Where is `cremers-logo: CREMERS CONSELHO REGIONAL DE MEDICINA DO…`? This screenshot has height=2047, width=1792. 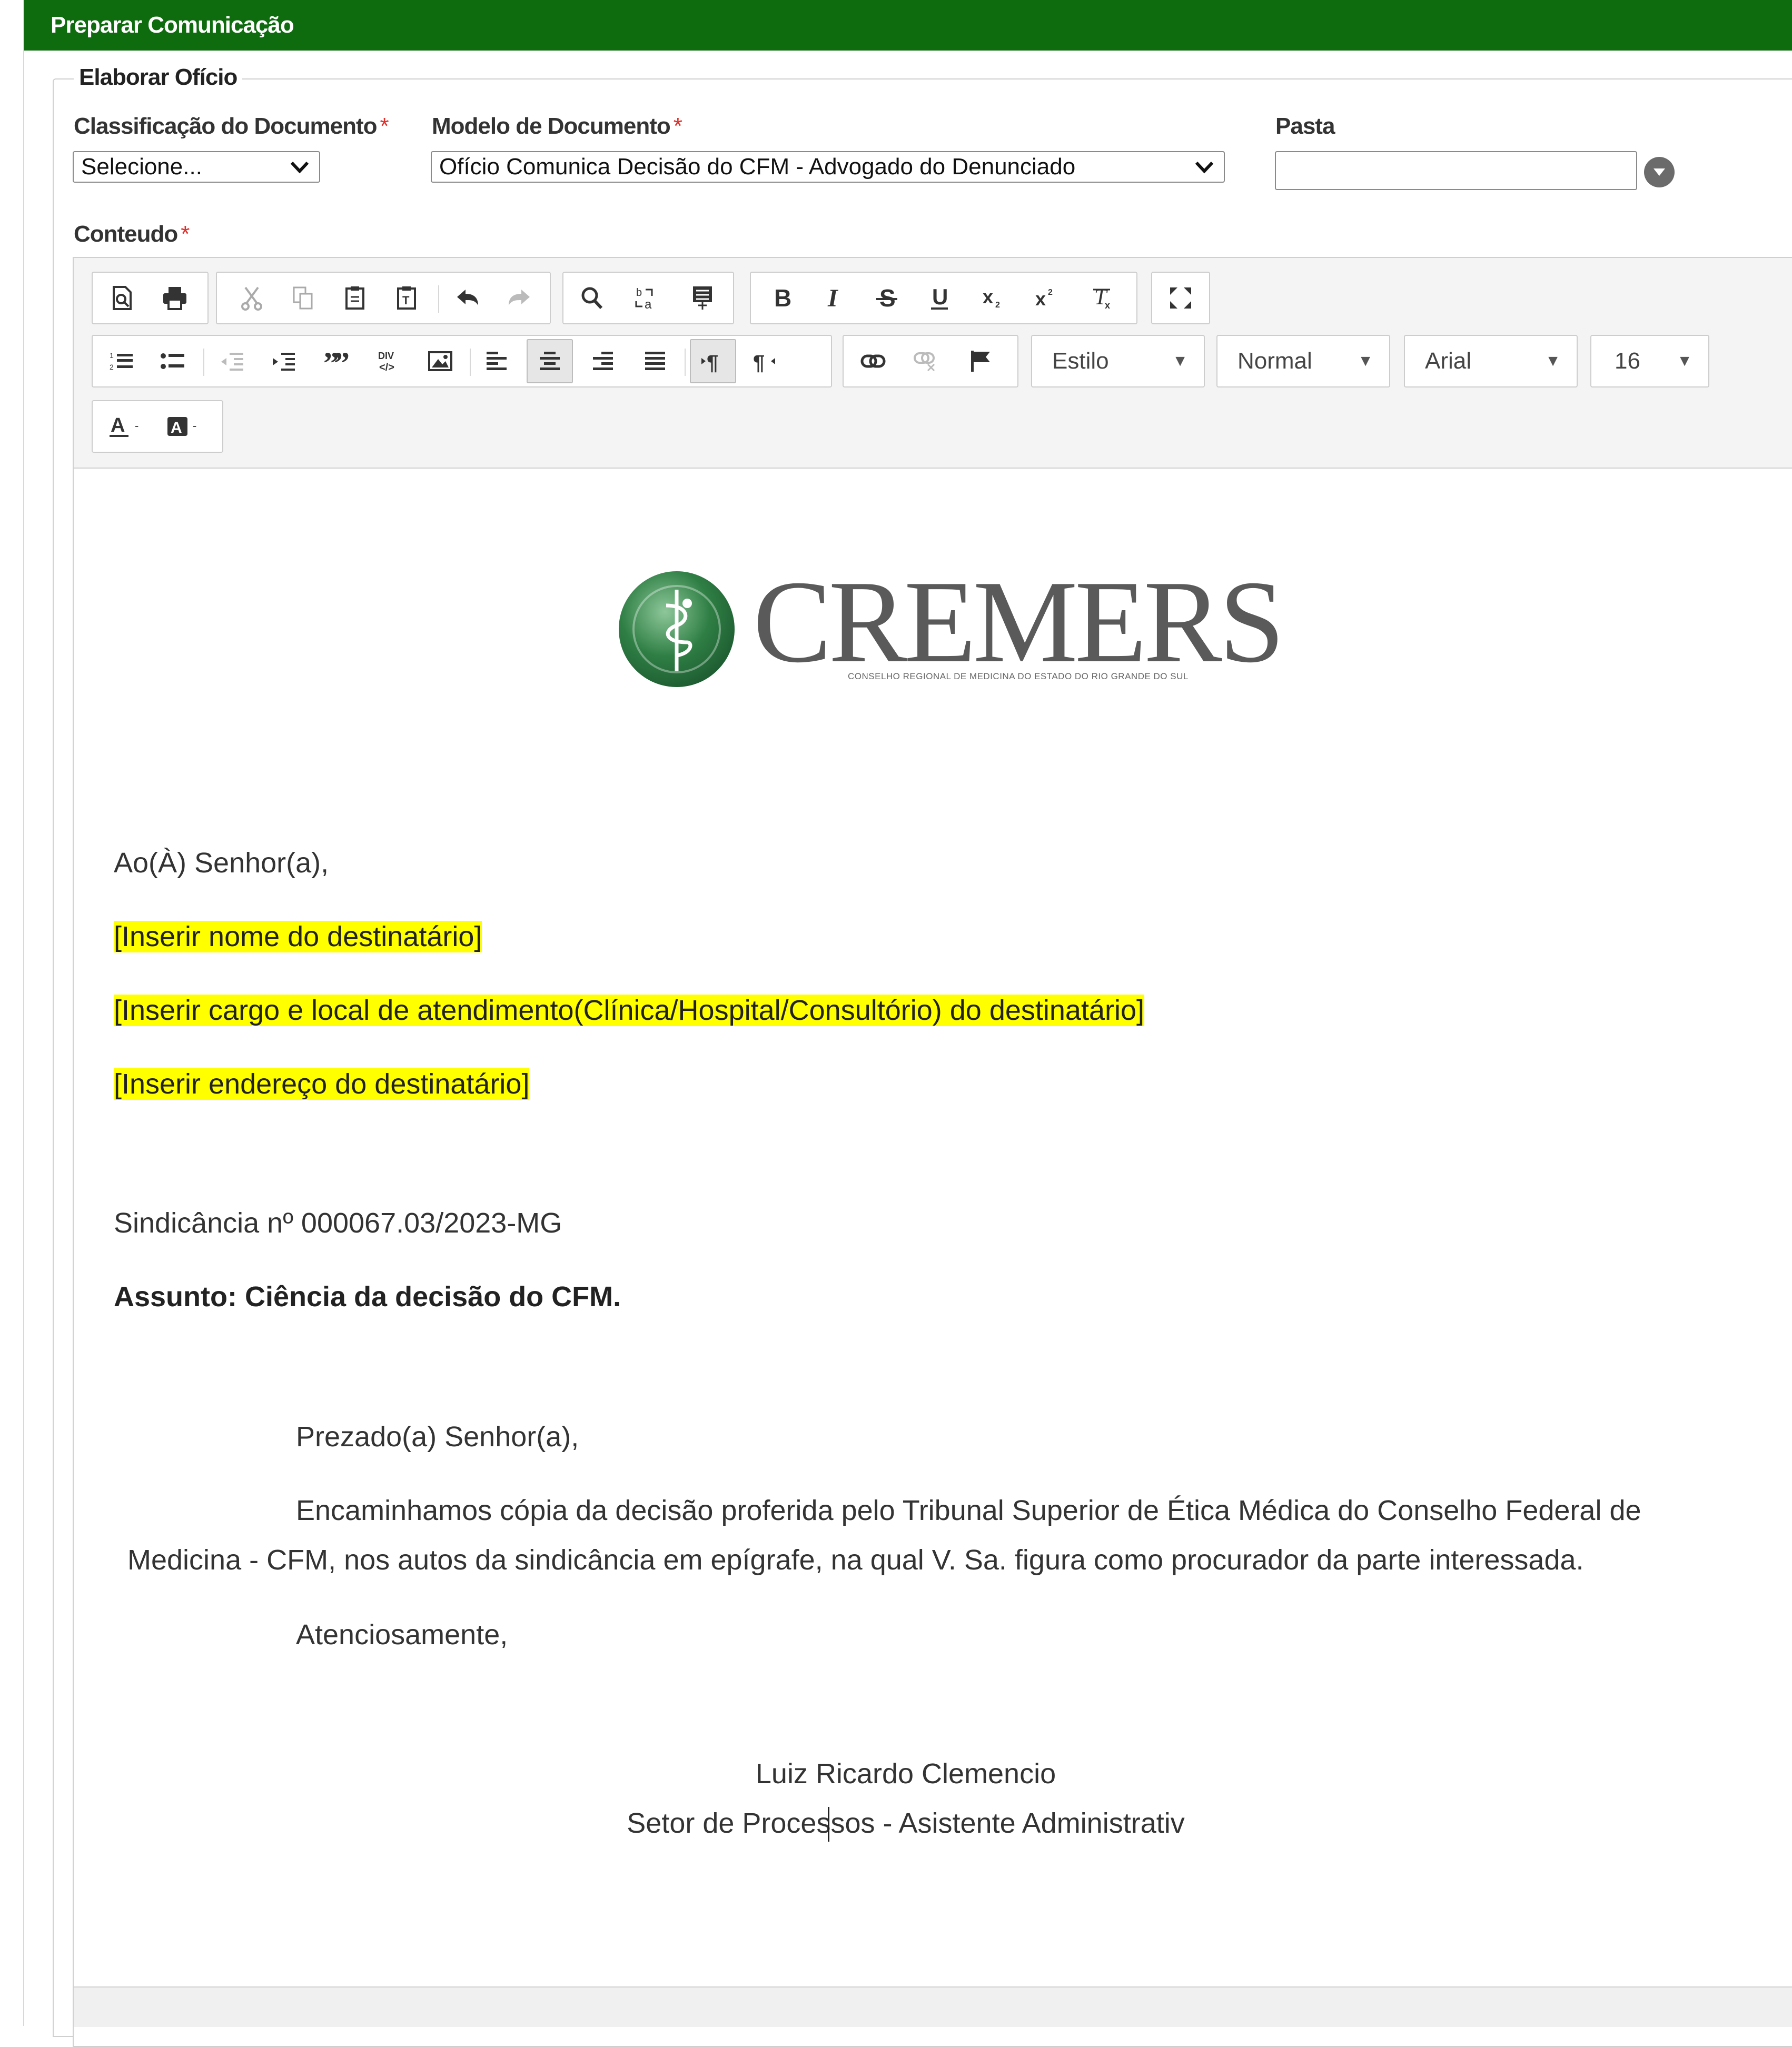 cremers-logo: CREMERS CONSELHO REGIONAL DE MEDICINA DO… is located at coordinates (959, 633).